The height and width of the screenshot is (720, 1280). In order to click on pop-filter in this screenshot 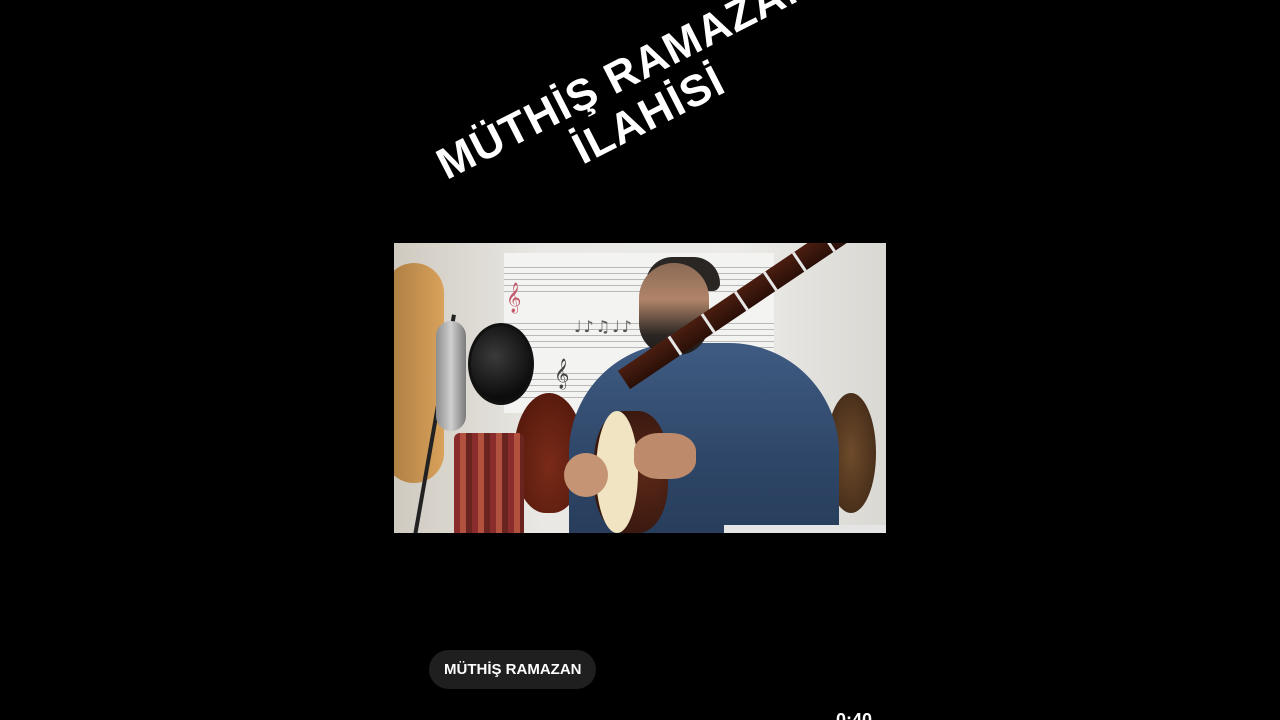, I will do `click(501, 364)`.